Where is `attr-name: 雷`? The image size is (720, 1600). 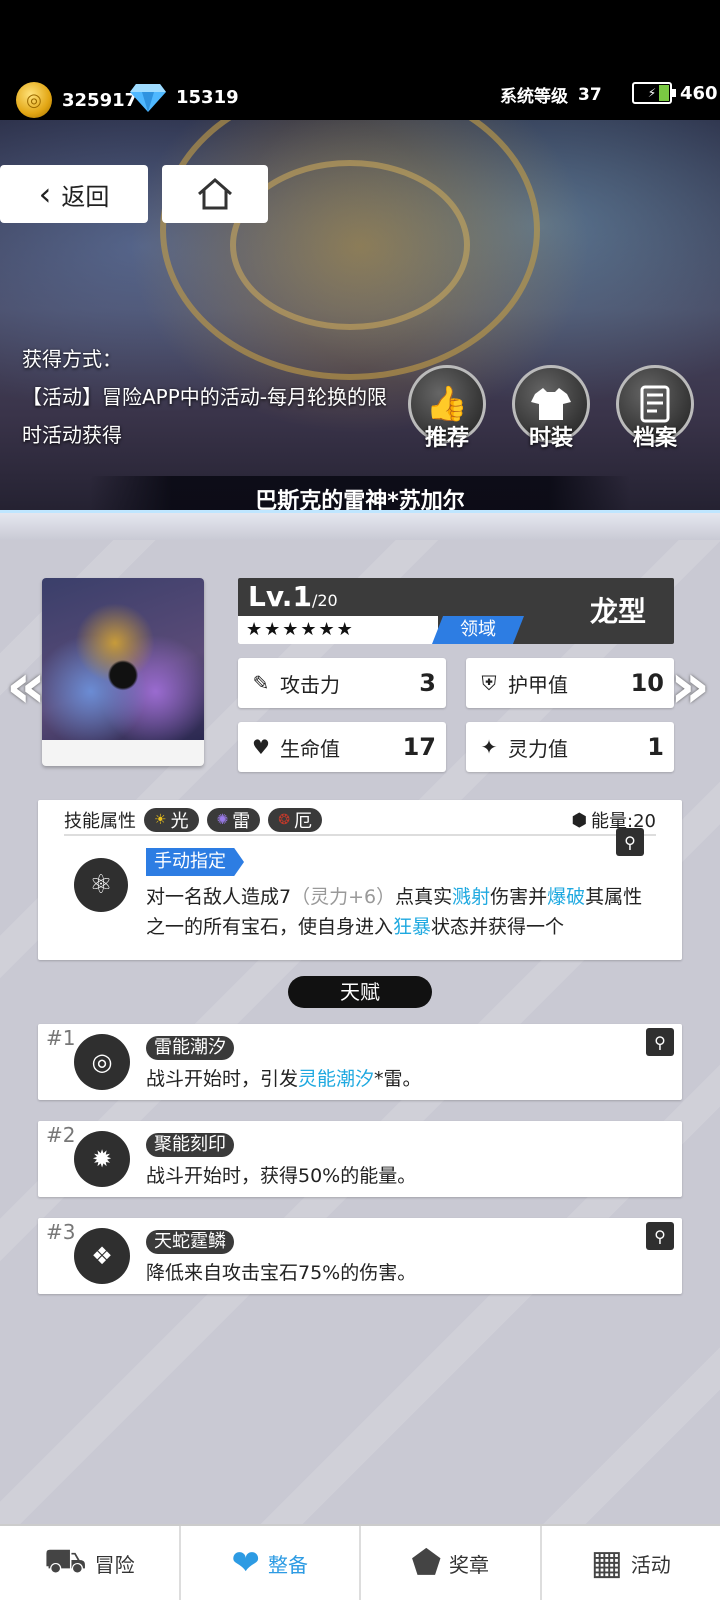
attr-name: 雷 is located at coordinates (241, 821).